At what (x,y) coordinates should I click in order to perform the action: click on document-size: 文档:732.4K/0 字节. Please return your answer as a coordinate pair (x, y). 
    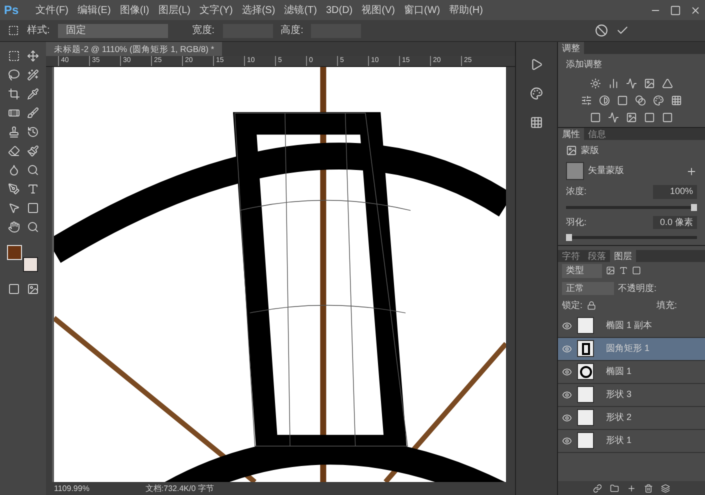
    Looking at the image, I should click on (179, 488).